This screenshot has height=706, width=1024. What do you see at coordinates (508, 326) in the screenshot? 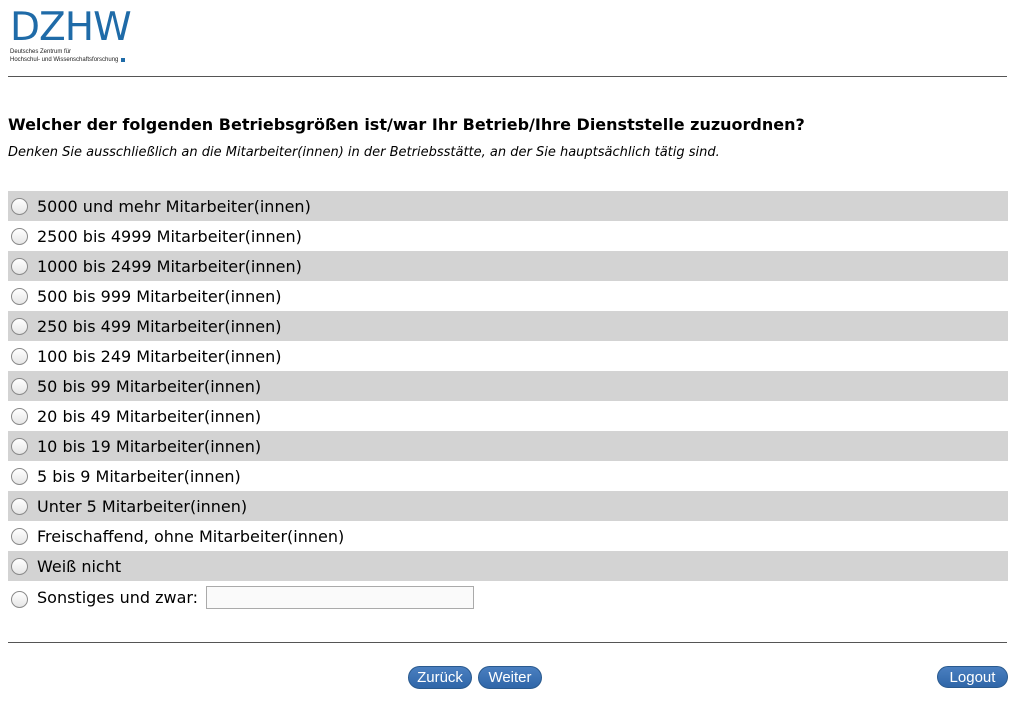
I see `option-250-499: 250 bis 499 Mitarbeiter(innen)` at bounding box center [508, 326].